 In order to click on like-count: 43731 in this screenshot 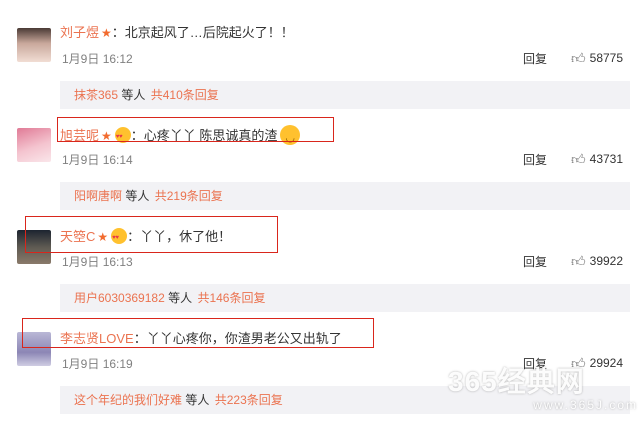, I will do `click(606, 159)`.